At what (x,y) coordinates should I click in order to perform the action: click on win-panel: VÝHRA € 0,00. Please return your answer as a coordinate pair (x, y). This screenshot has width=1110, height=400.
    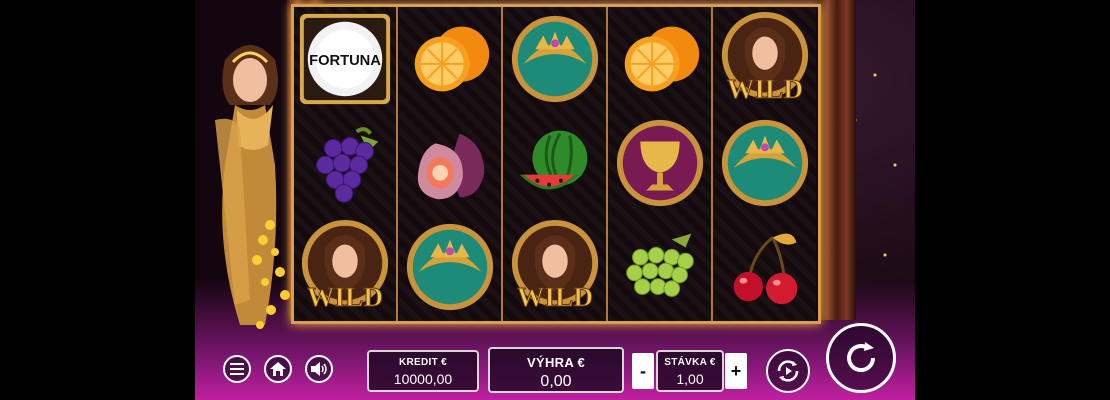
    Looking at the image, I should click on (556, 370).